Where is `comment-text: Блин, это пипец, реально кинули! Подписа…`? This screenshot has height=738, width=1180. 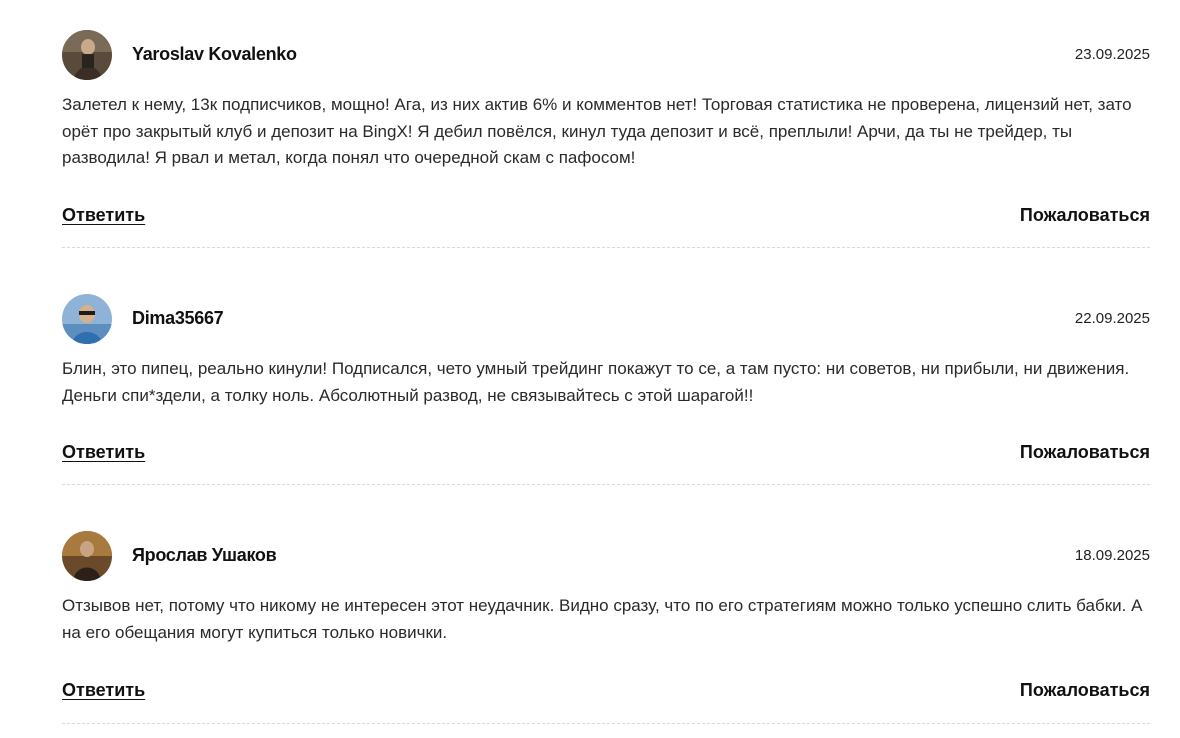
comment-text: Блин, это пипец, реально кинули! Подписа… is located at coordinates (596, 382).